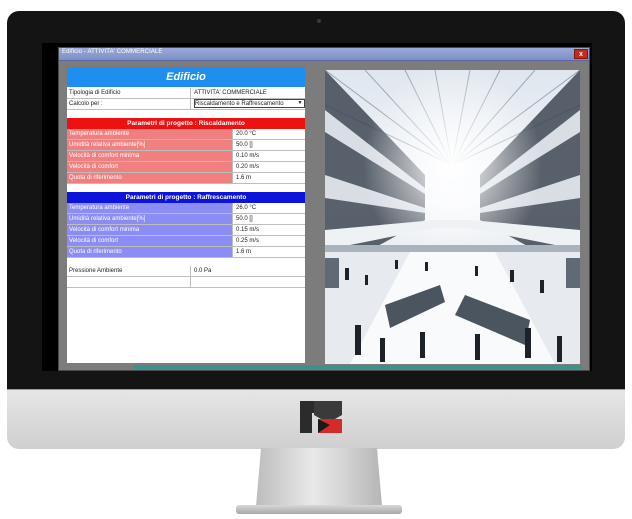 Image resolution: width=632 pixels, height=519 pixels. Describe the element at coordinates (358, 367) in the screenshot. I see `status-strip` at that location.